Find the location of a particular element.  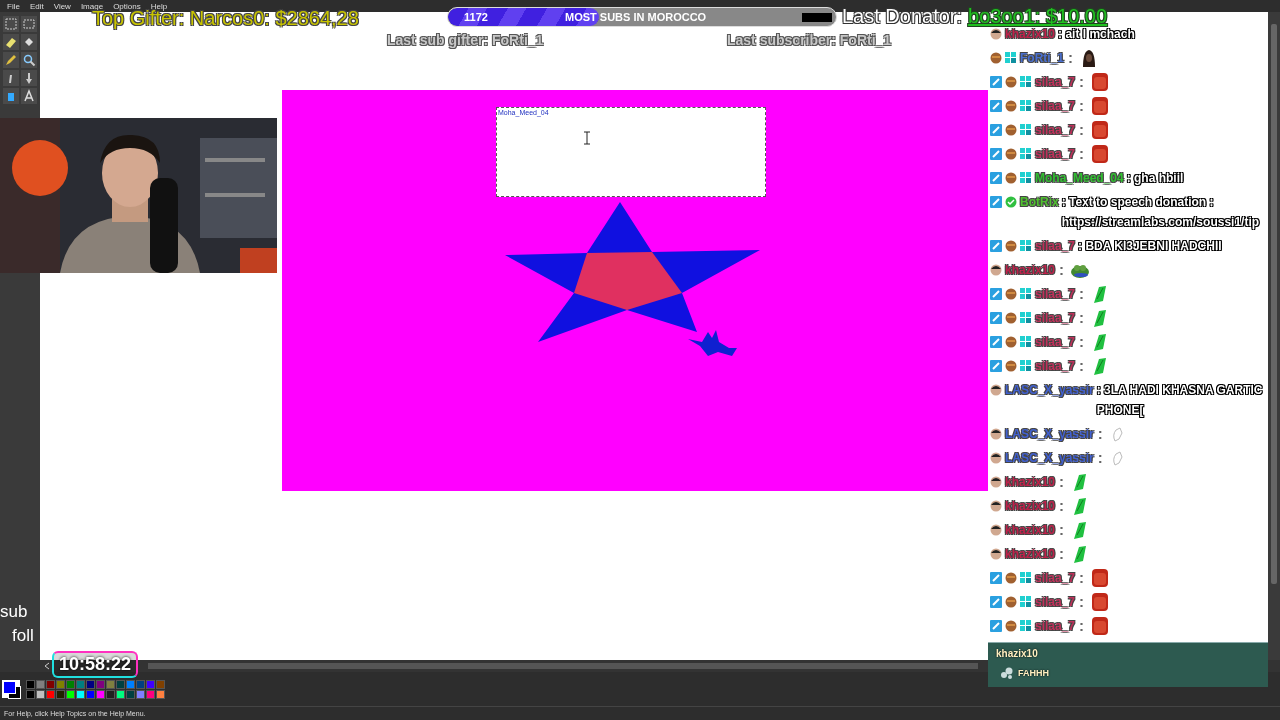

current-colors is located at coordinates (11, 689).